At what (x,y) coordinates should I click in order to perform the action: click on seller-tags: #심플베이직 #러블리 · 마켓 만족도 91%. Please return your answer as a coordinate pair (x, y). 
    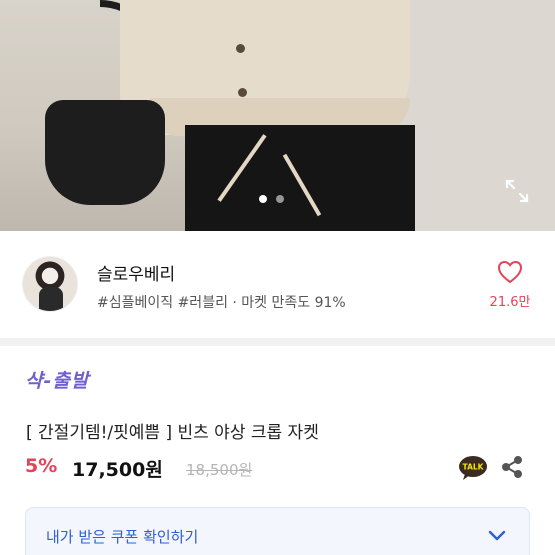
    Looking at the image, I should click on (221, 303).